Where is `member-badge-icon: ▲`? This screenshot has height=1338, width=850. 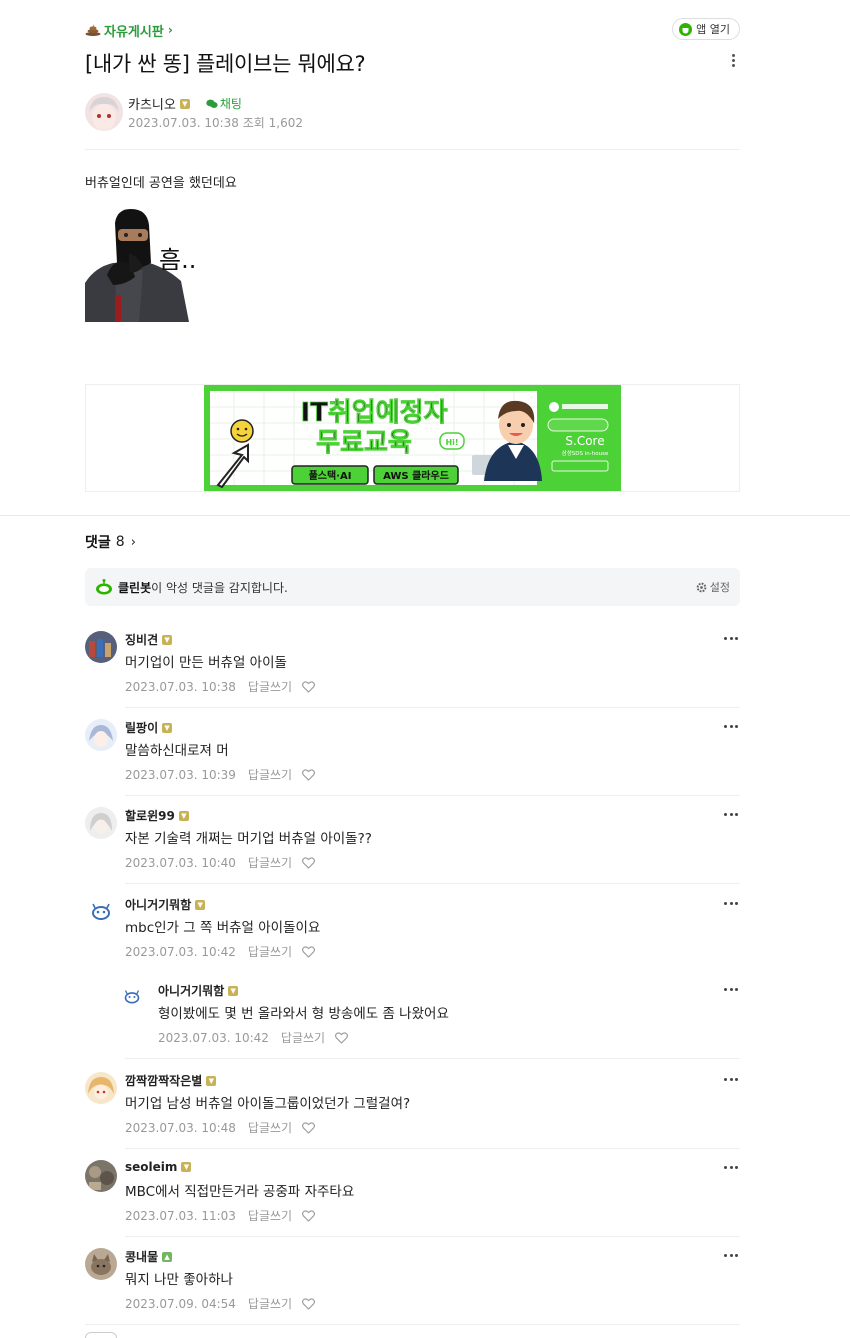
member-badge-icon: ▲ is located at coordinates (167, 1256).